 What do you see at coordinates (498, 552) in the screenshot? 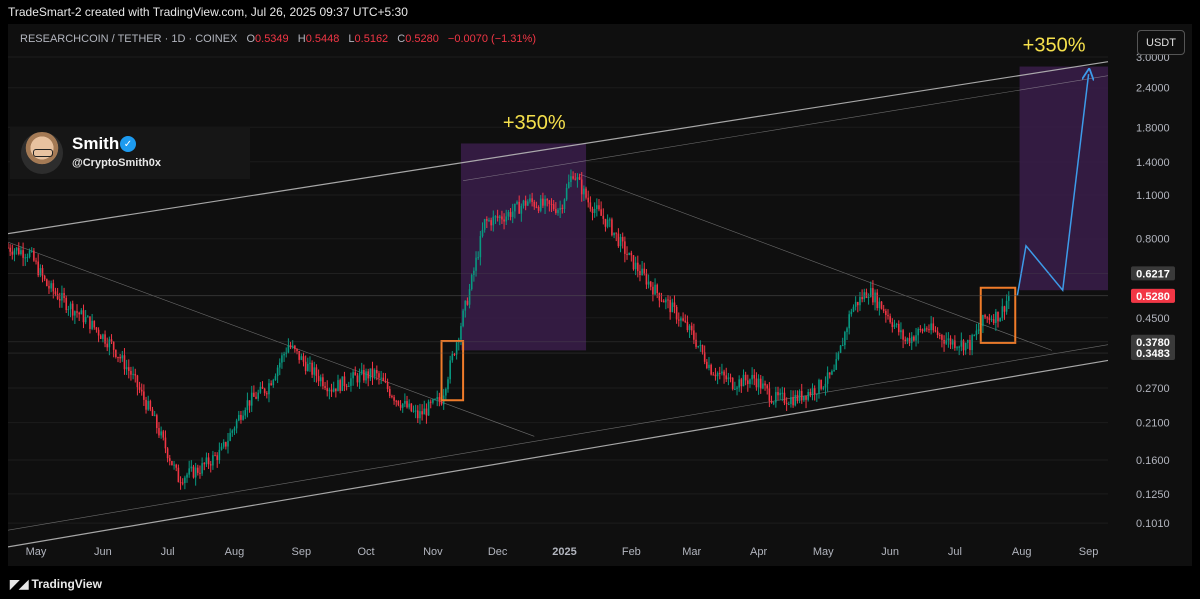
I see `x-tick-label: Dec` at bounding box center [498, 552].